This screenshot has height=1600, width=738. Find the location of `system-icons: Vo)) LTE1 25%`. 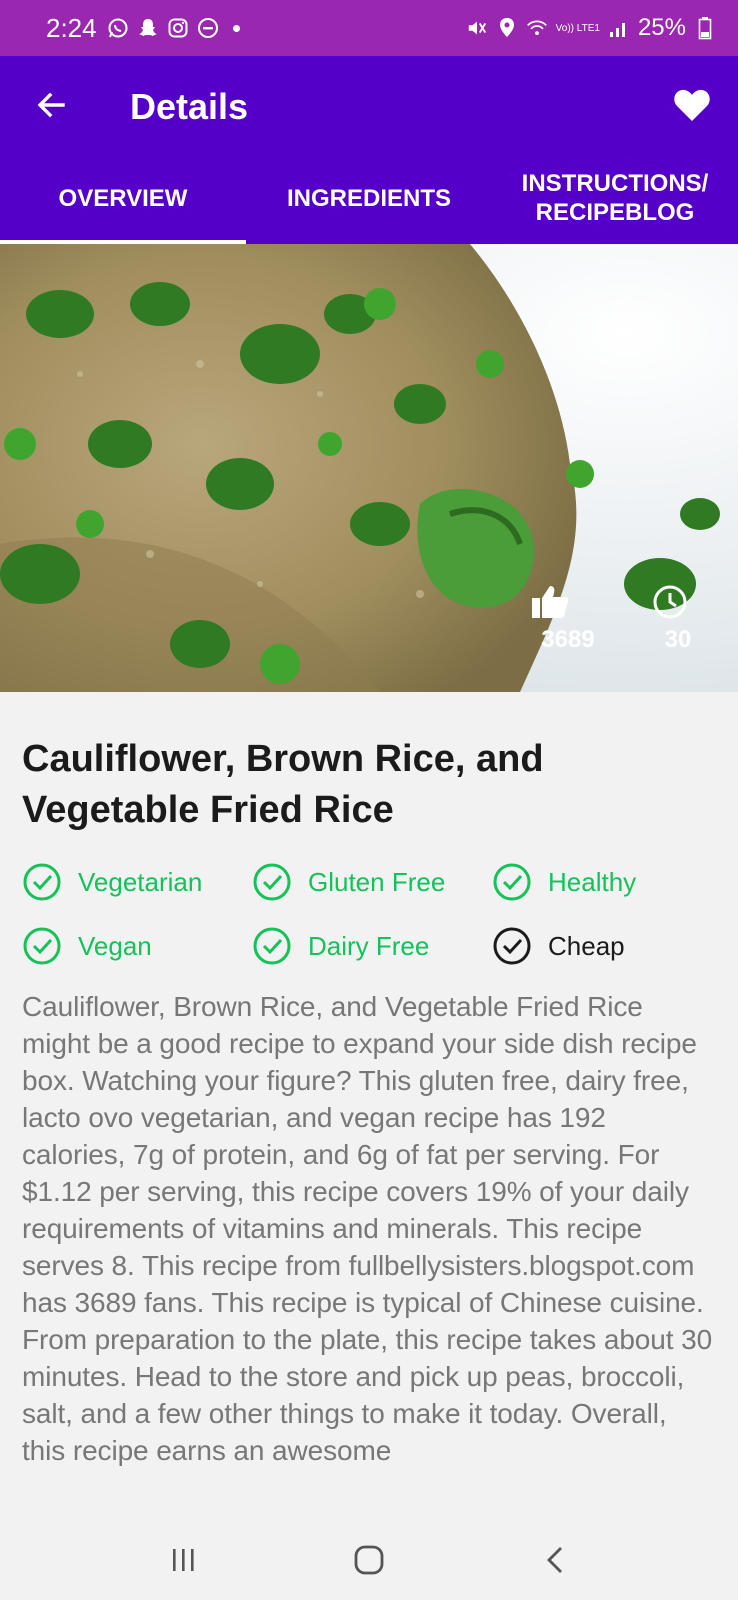

system-icons: Vo)) LTE1 25% is located at coordinates (591, 28).